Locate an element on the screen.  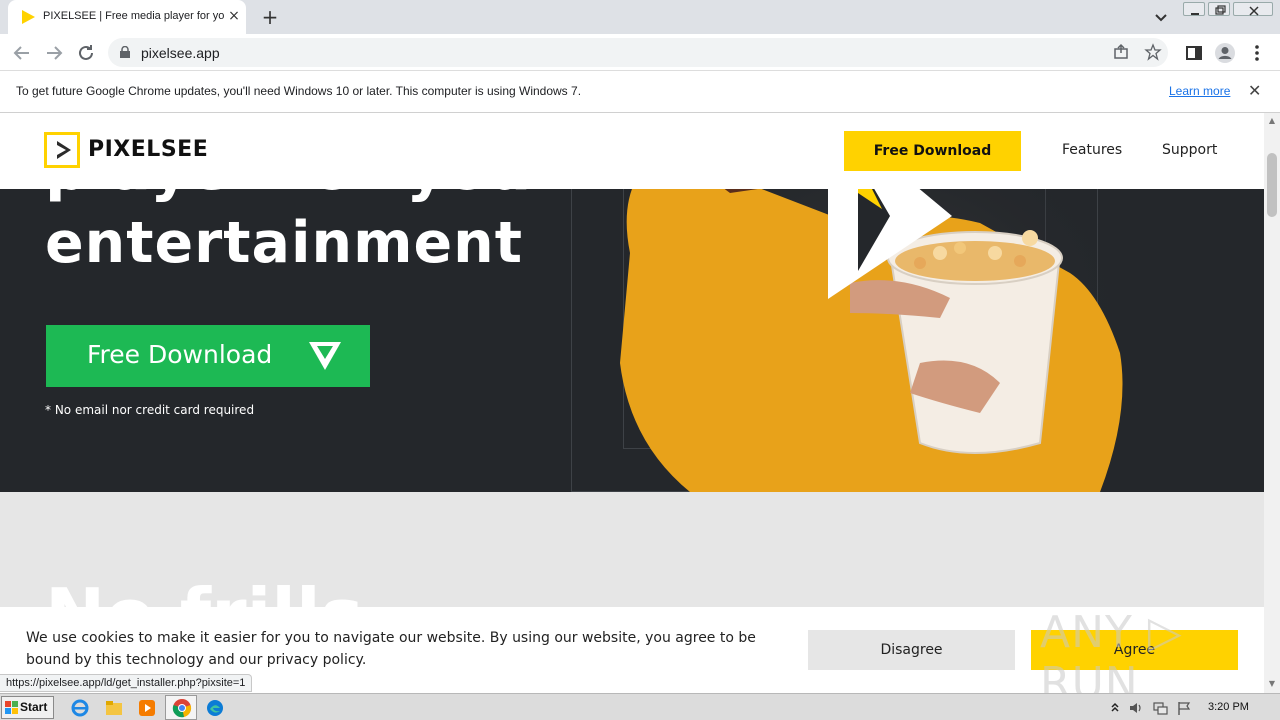
forward-arrow-icon is located at coordinates (54, 53).